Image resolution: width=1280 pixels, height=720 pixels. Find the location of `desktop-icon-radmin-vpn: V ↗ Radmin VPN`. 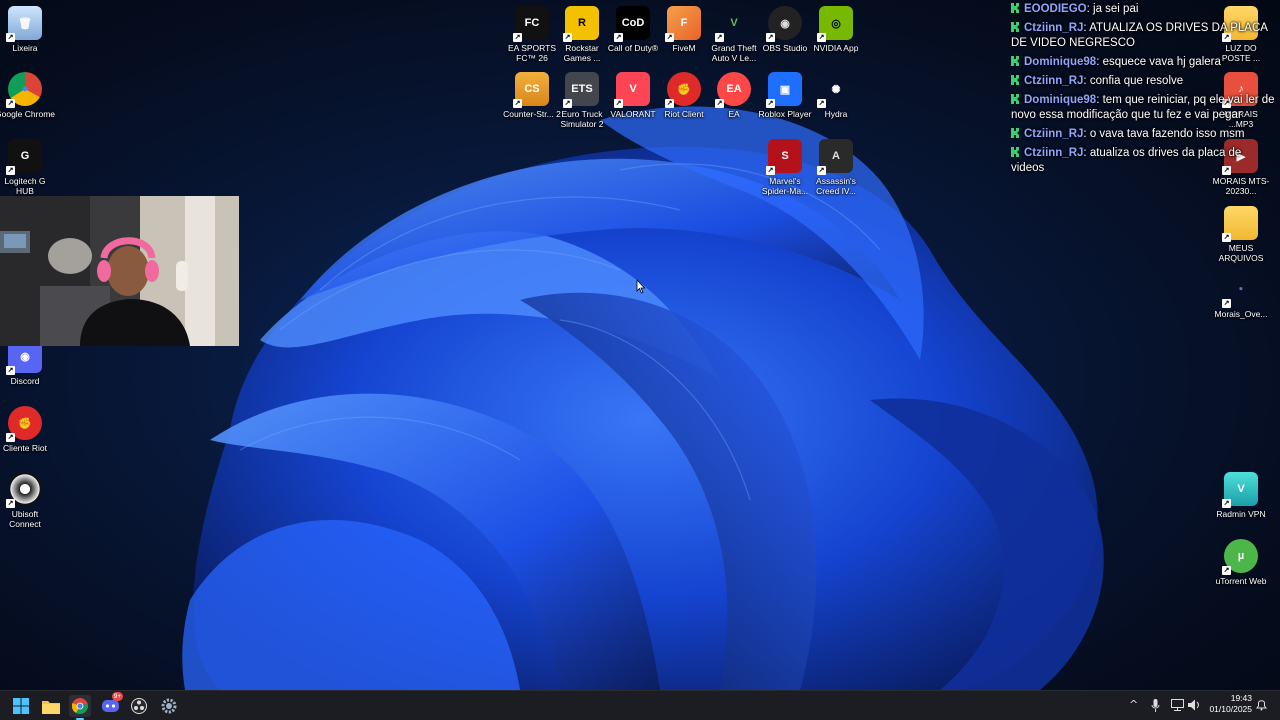

desktop-icon-radmin-vpn: V ↗ Radmin VPN is located at coordinates (1241, 495).